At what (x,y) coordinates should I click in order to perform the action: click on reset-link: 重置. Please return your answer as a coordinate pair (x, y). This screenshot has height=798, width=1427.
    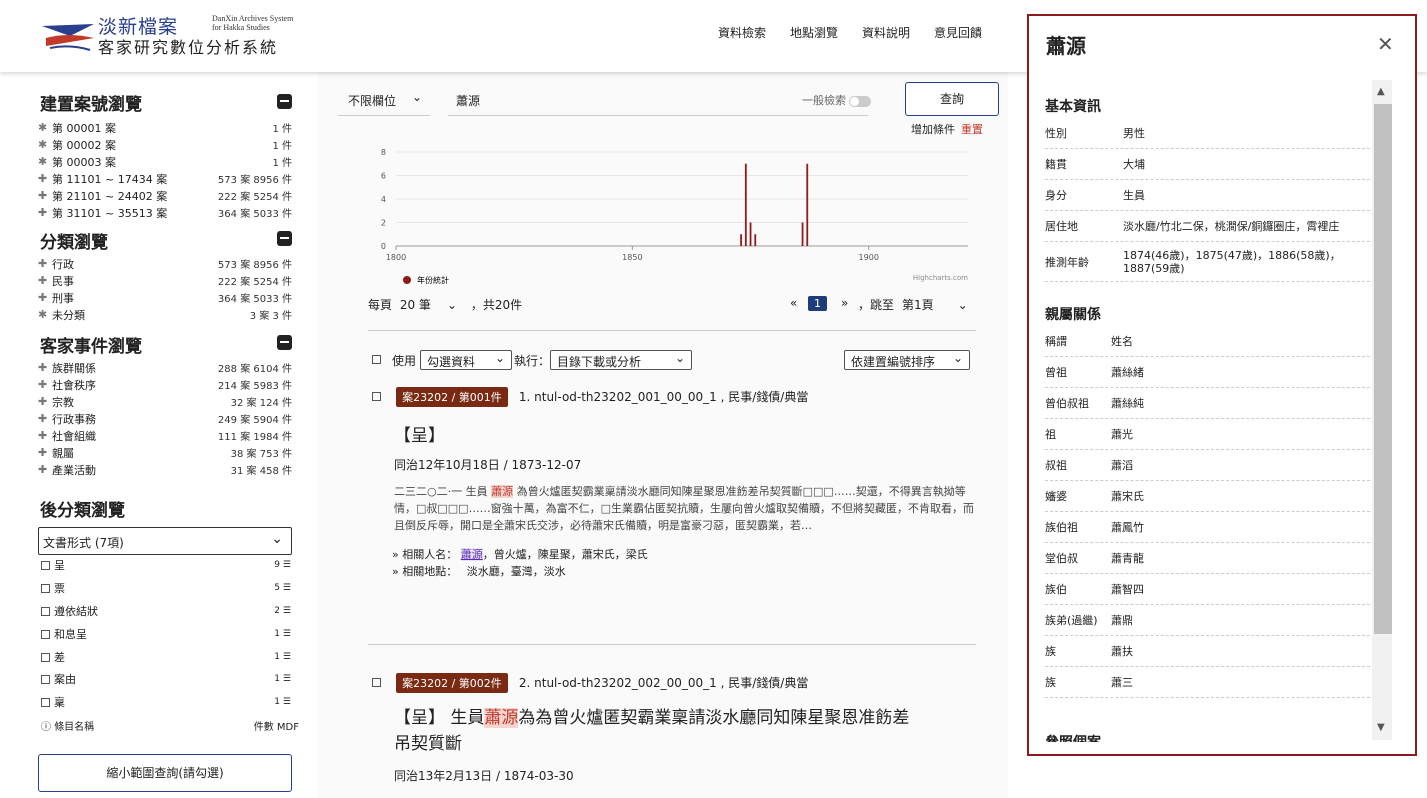
    Looking at the image, I should click on (972, 129).